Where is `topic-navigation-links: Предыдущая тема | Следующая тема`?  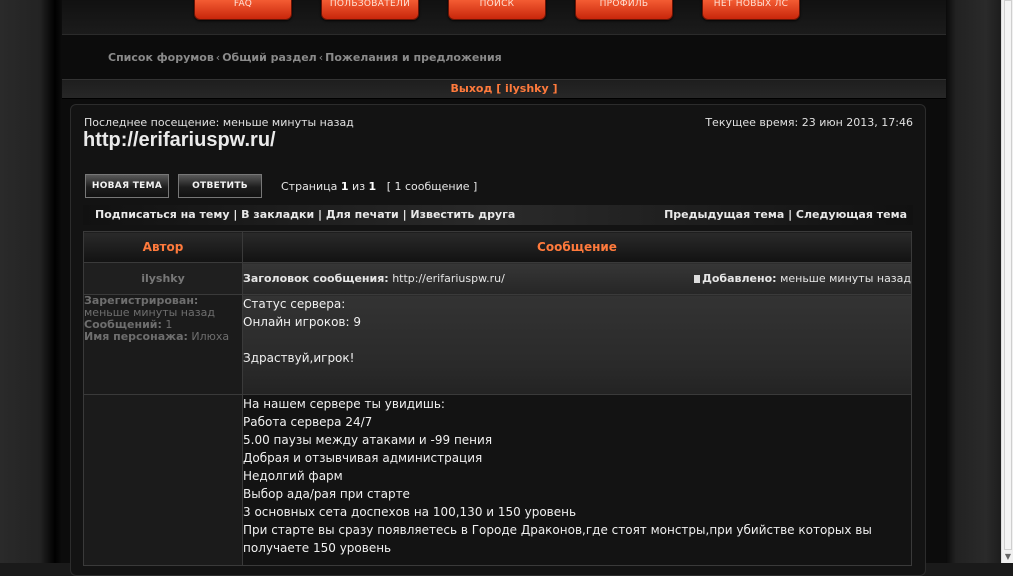
topic-navigation-links: Предыдущая тема | Следующая тема is located at coordinates (785, 215).